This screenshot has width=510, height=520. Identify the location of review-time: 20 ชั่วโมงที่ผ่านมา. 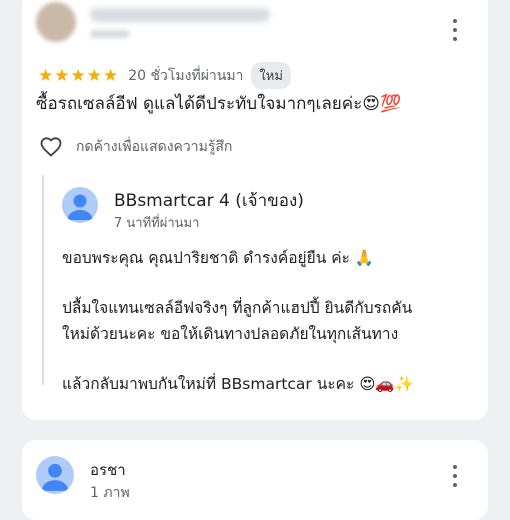
(186, 75).